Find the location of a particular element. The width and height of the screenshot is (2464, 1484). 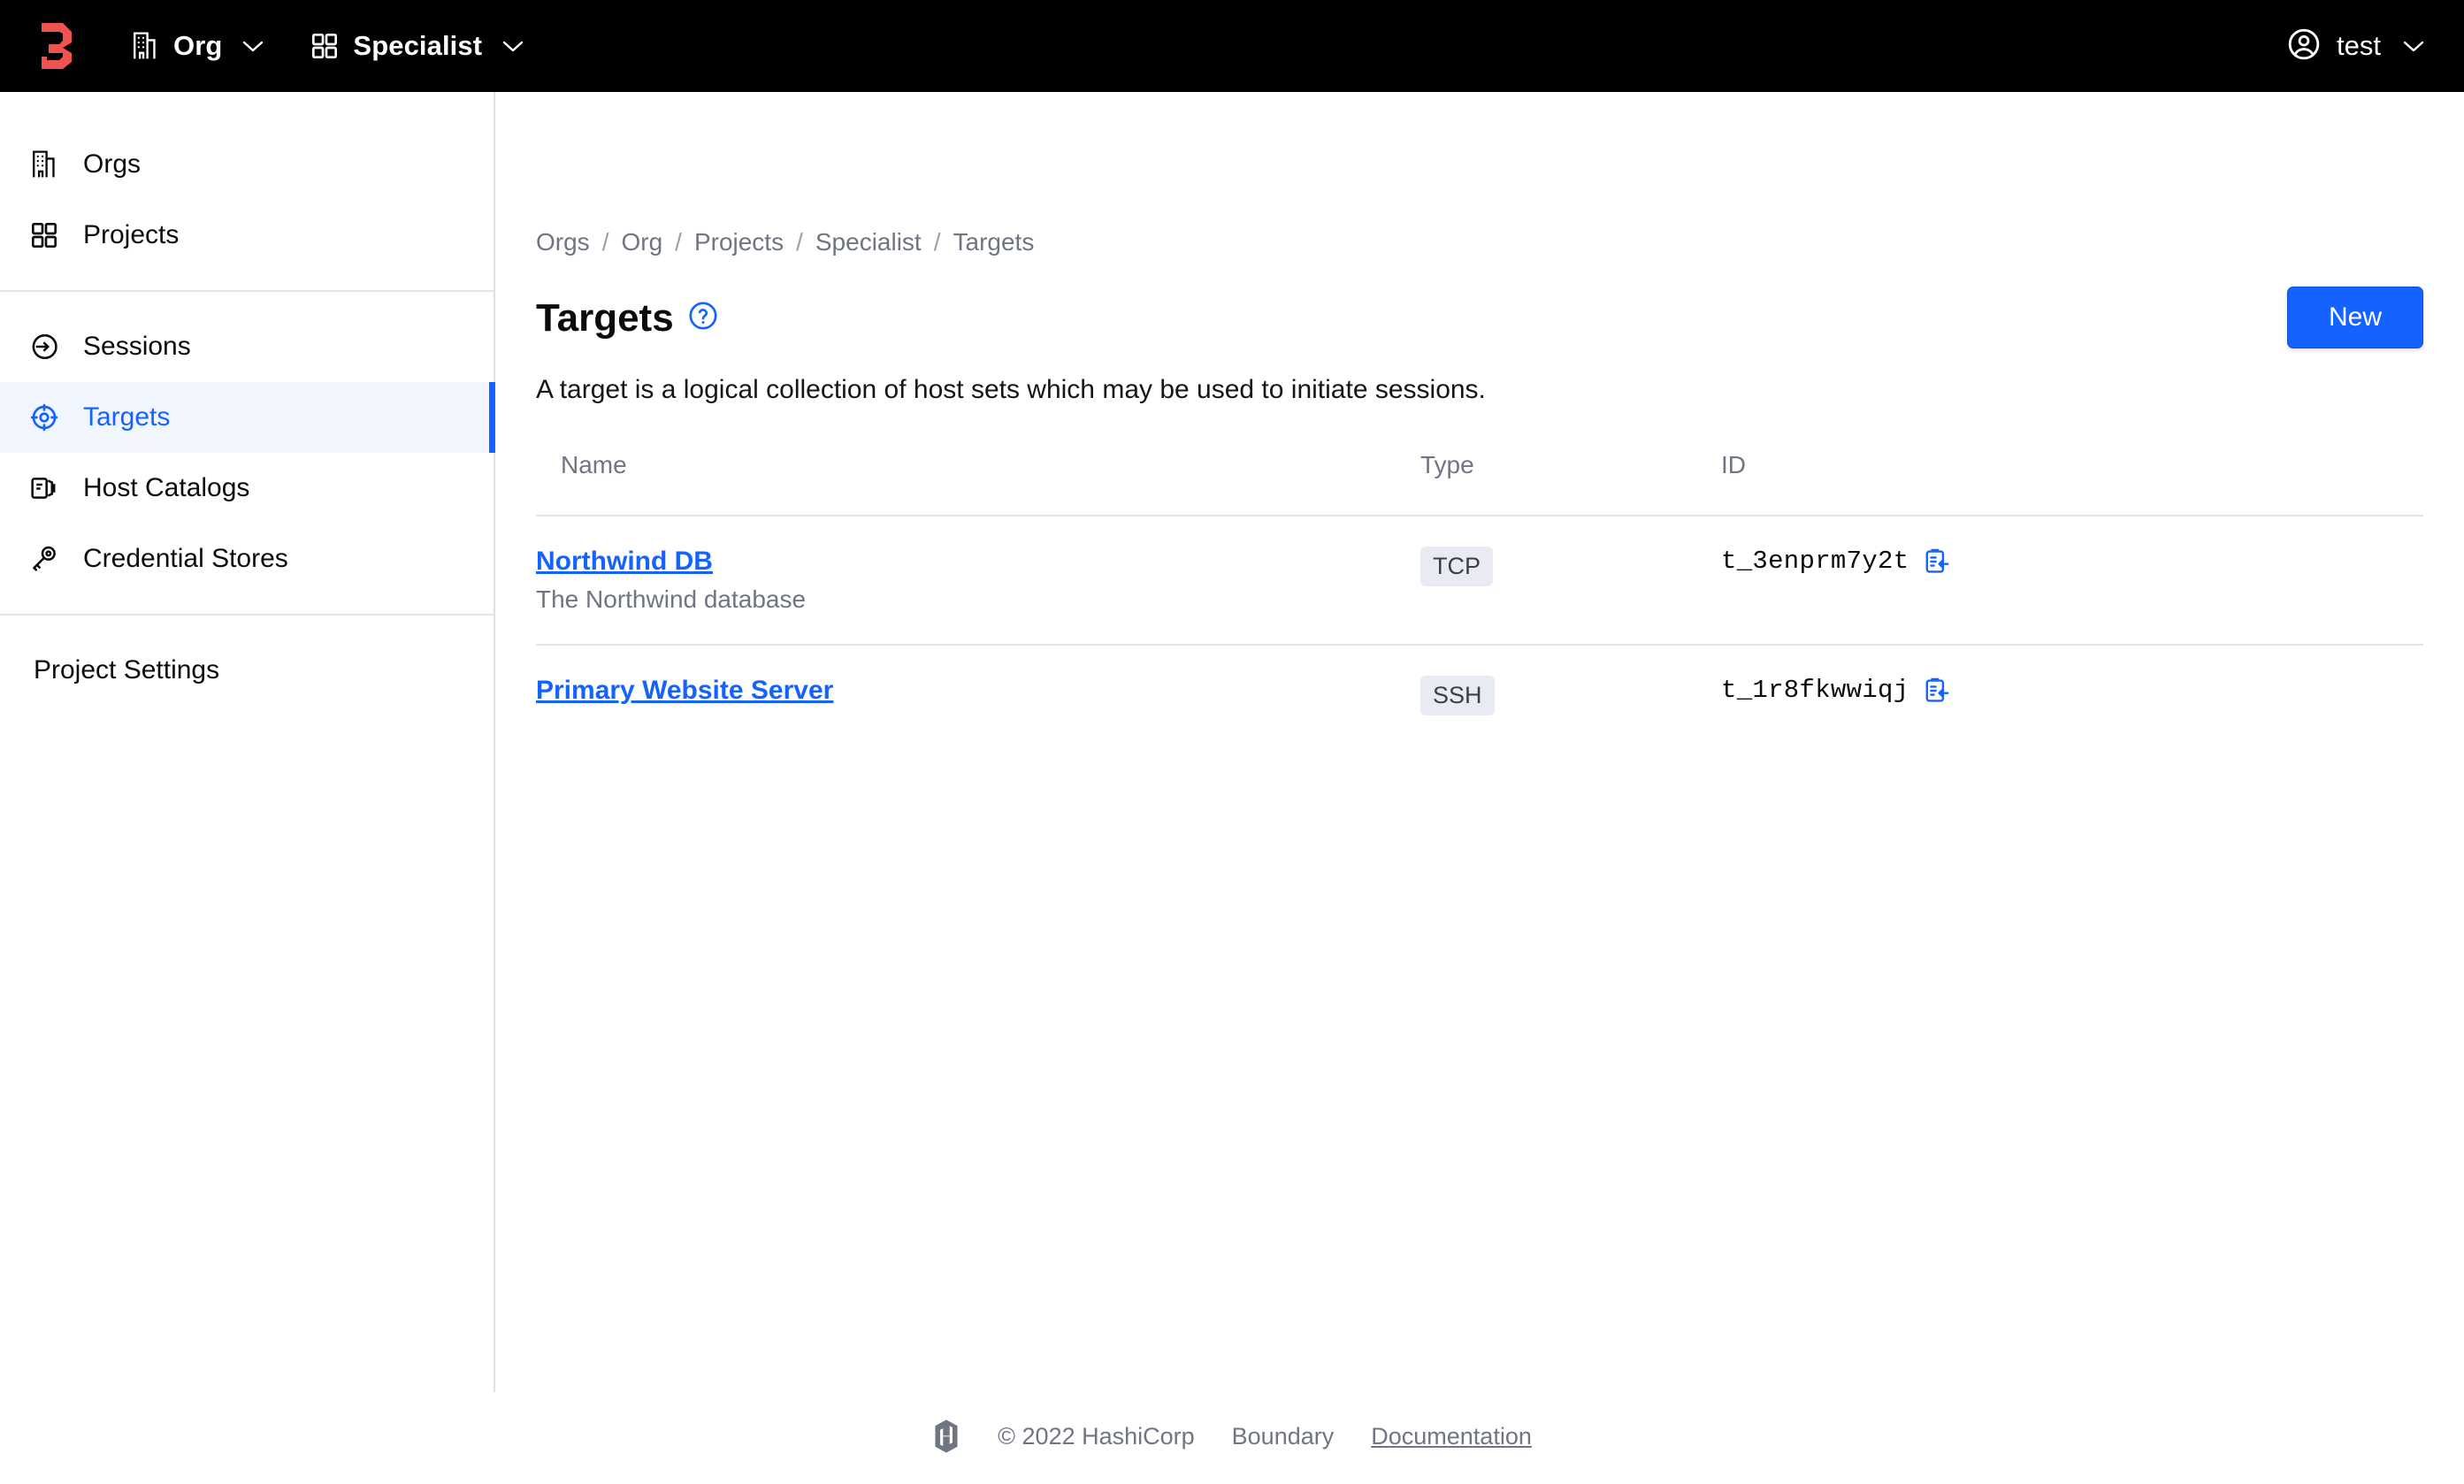

sidebar-item-targets: Targets is located at coordinates (248, 417).